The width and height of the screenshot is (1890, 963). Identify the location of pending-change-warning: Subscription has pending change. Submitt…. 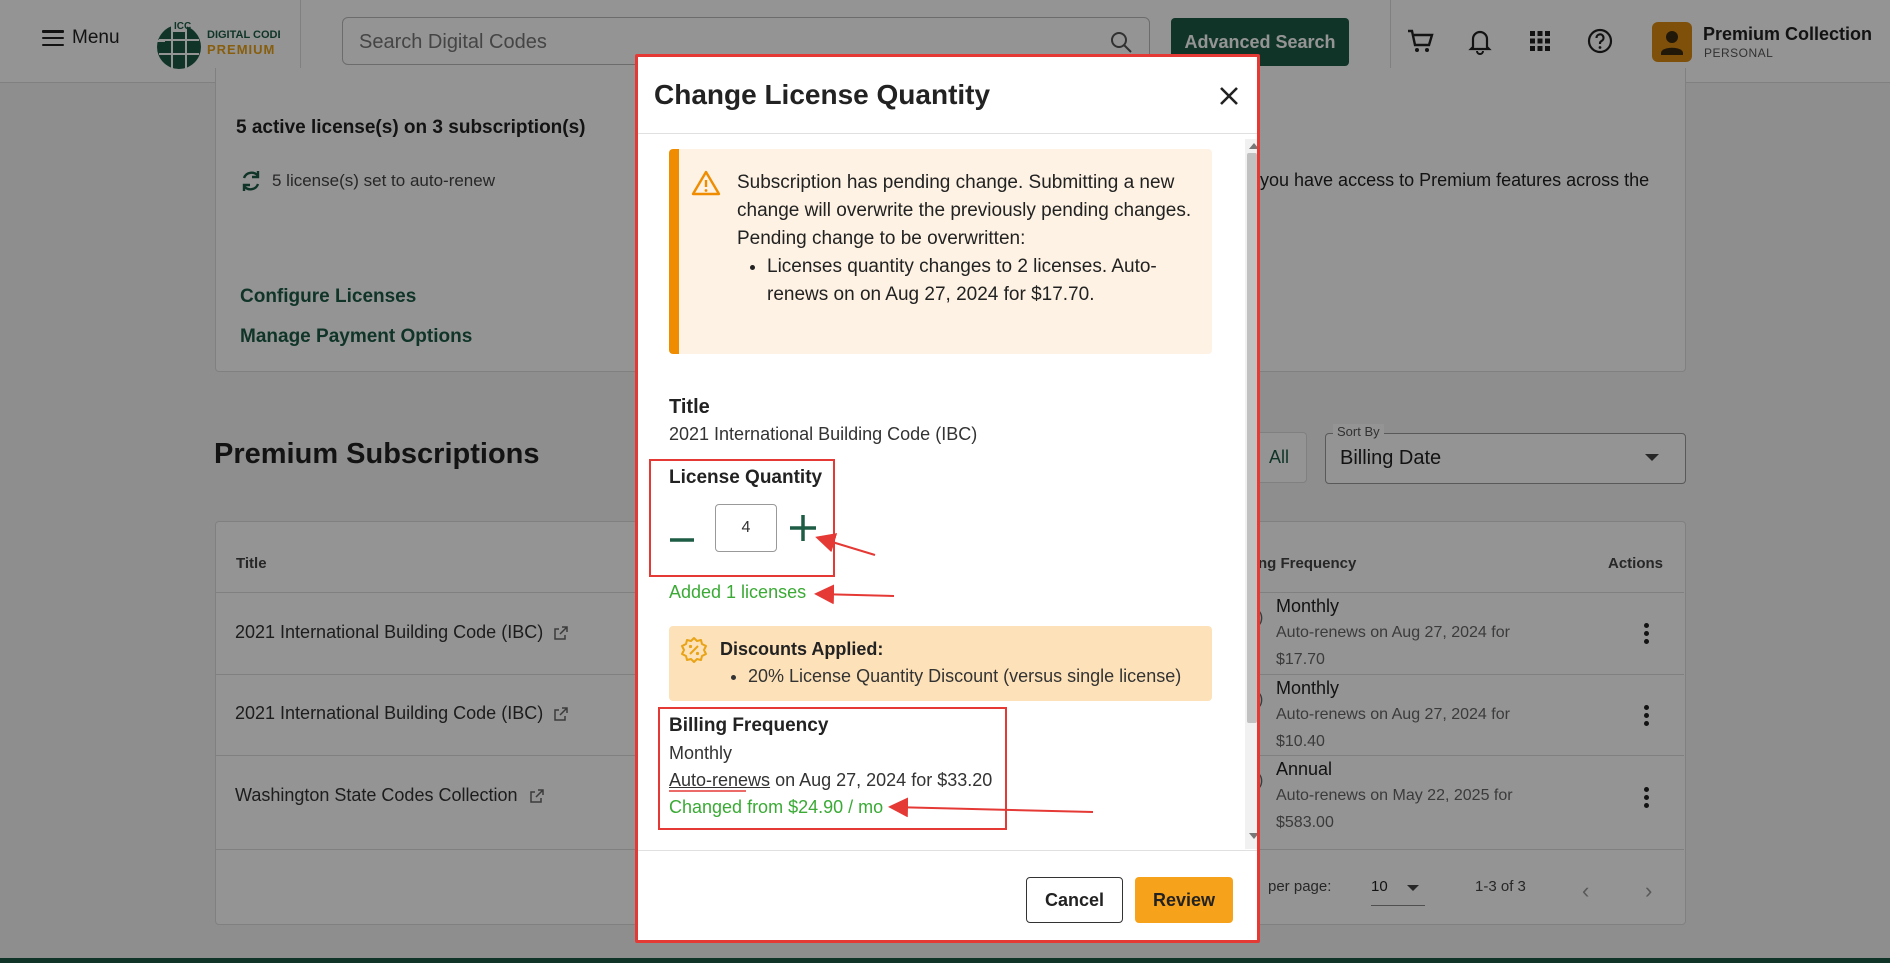
(940, 251).